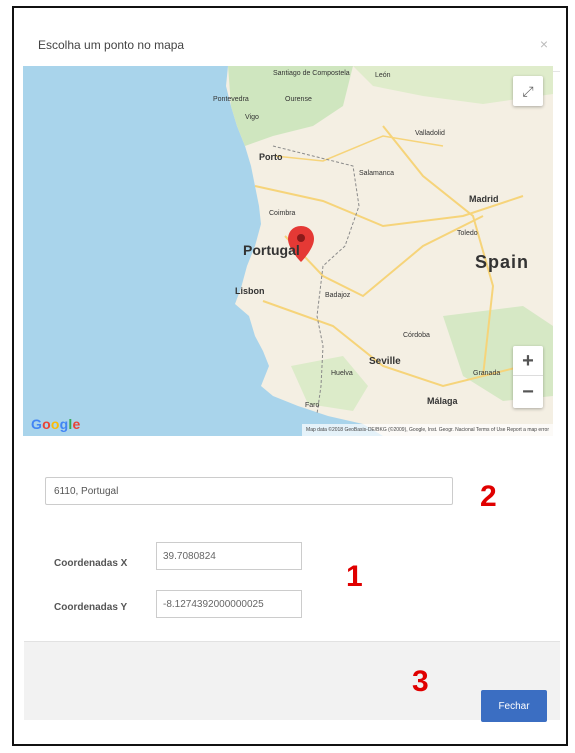 This screenshot has height=753, width=575. What do you see at coordinates (385, 361) in the screenshot?
I see `map-label-seville: Seville` at bounding box center [385, 361].